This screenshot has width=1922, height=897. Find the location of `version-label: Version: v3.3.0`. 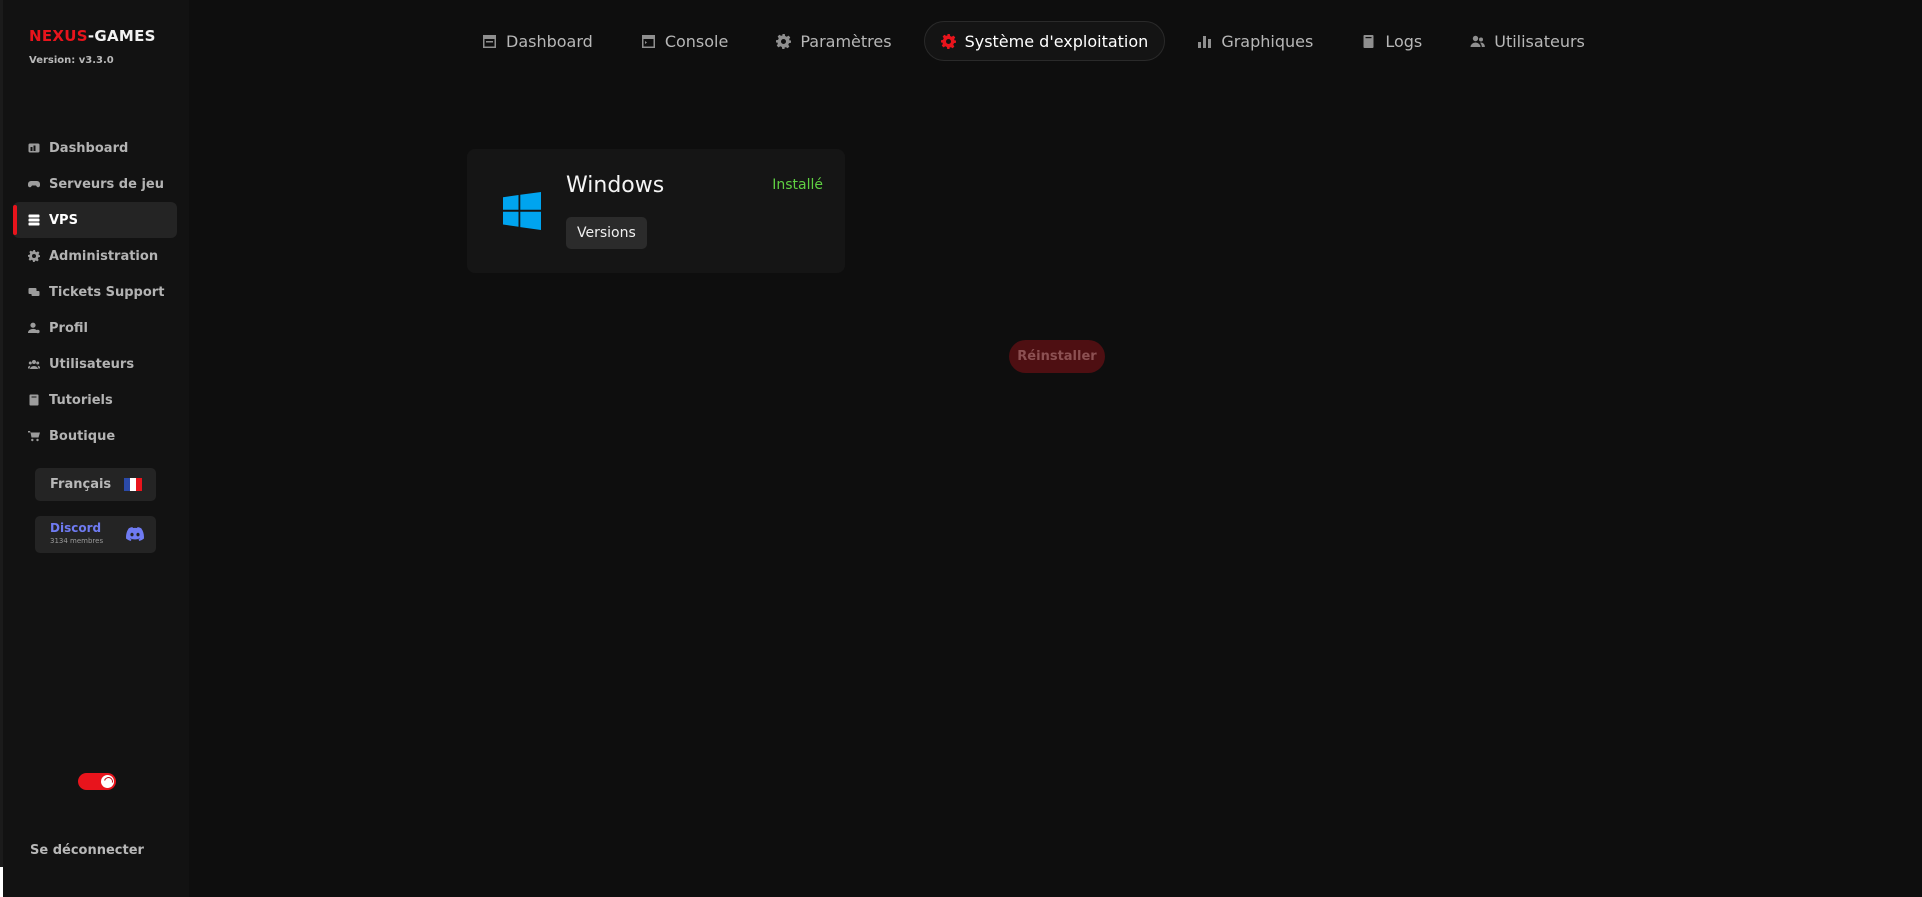

version-label: Version: v3.3.0 is located at coordinates (71, 60).